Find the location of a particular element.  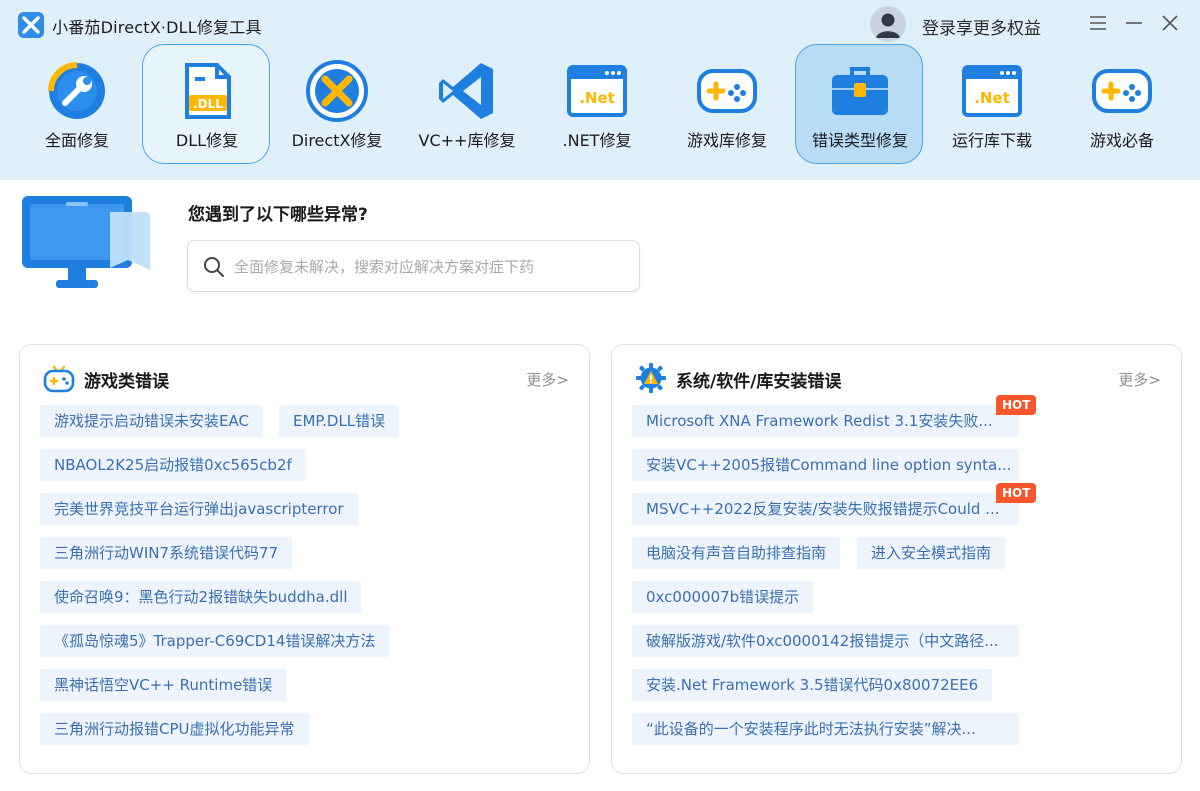

login-link: 登录享更多权益 is located at coordinates (981, 26).